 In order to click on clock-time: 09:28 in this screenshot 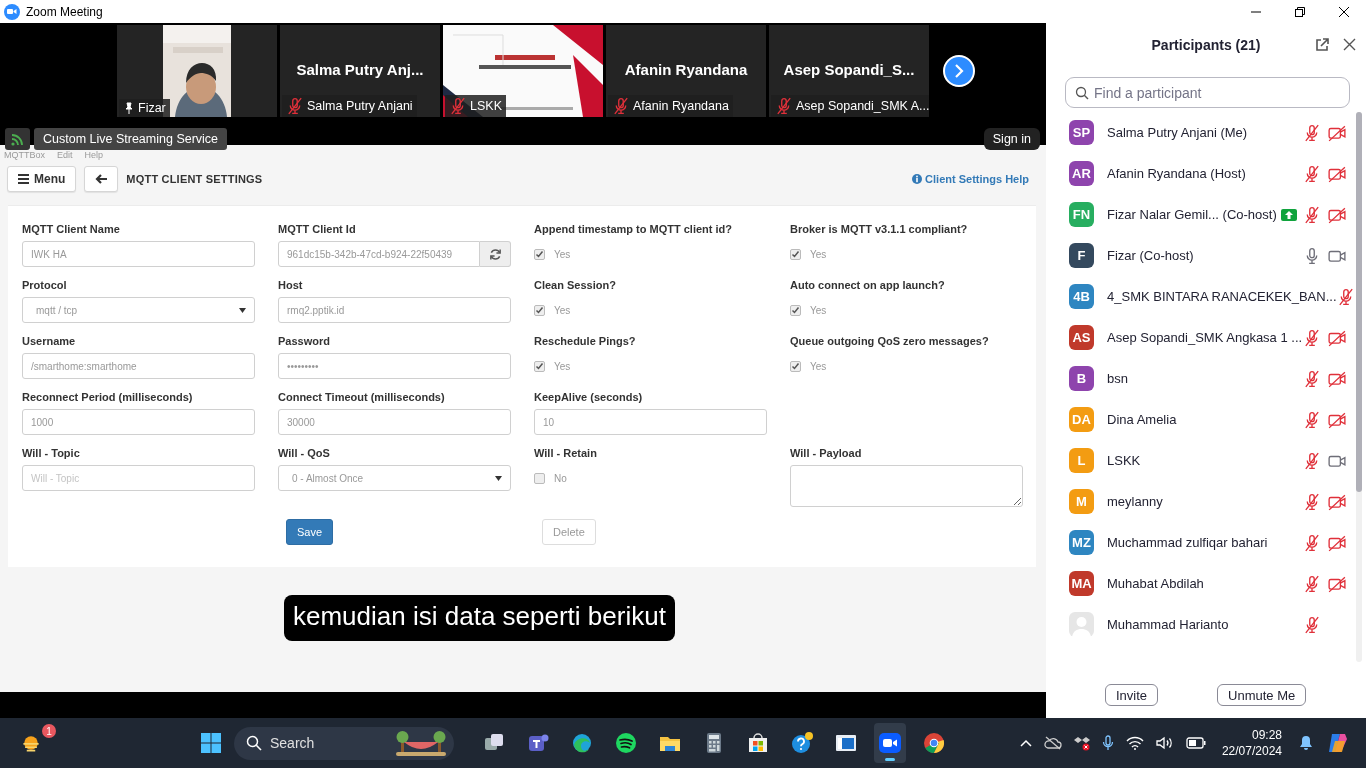, I will do `click(1266, 735)`.